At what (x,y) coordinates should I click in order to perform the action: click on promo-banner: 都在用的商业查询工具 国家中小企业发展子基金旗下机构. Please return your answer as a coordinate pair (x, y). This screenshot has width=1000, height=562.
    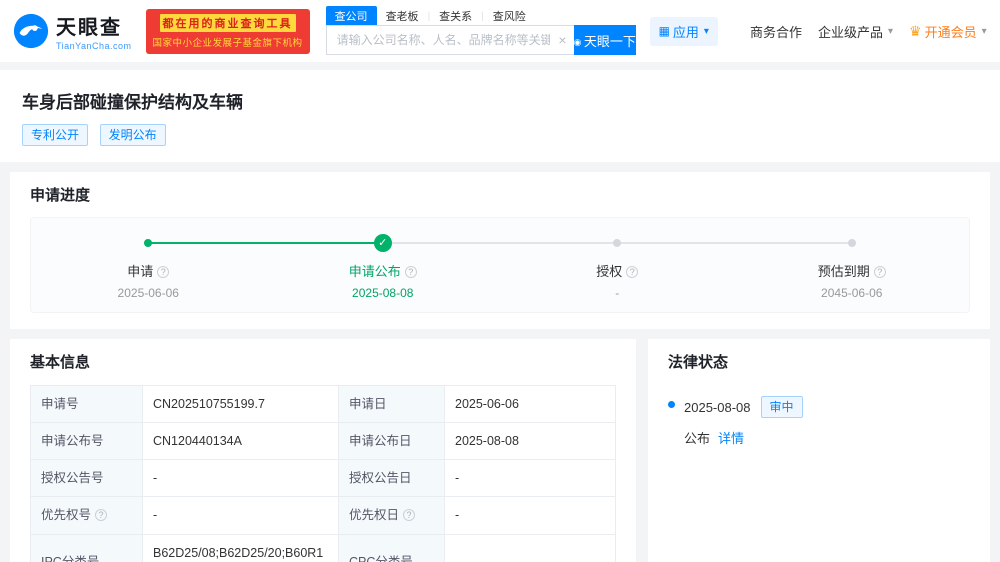
    Looking at the image, I should click on (227, 31).